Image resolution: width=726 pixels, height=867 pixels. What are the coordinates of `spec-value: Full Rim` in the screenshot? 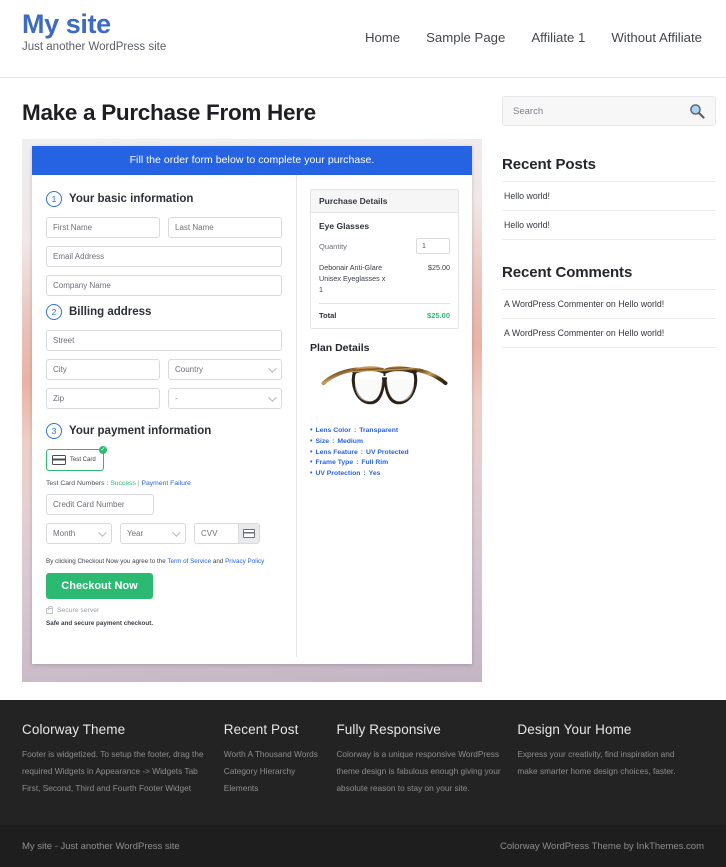 It's located at (375, 463).